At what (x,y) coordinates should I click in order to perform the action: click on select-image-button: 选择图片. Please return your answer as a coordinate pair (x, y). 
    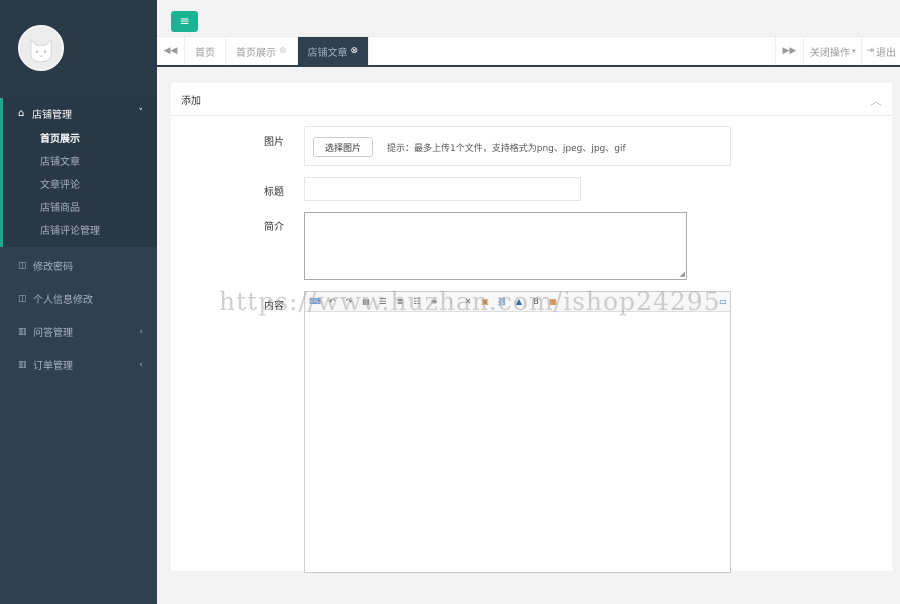
    Looking at the image, I should click on (343, 147).